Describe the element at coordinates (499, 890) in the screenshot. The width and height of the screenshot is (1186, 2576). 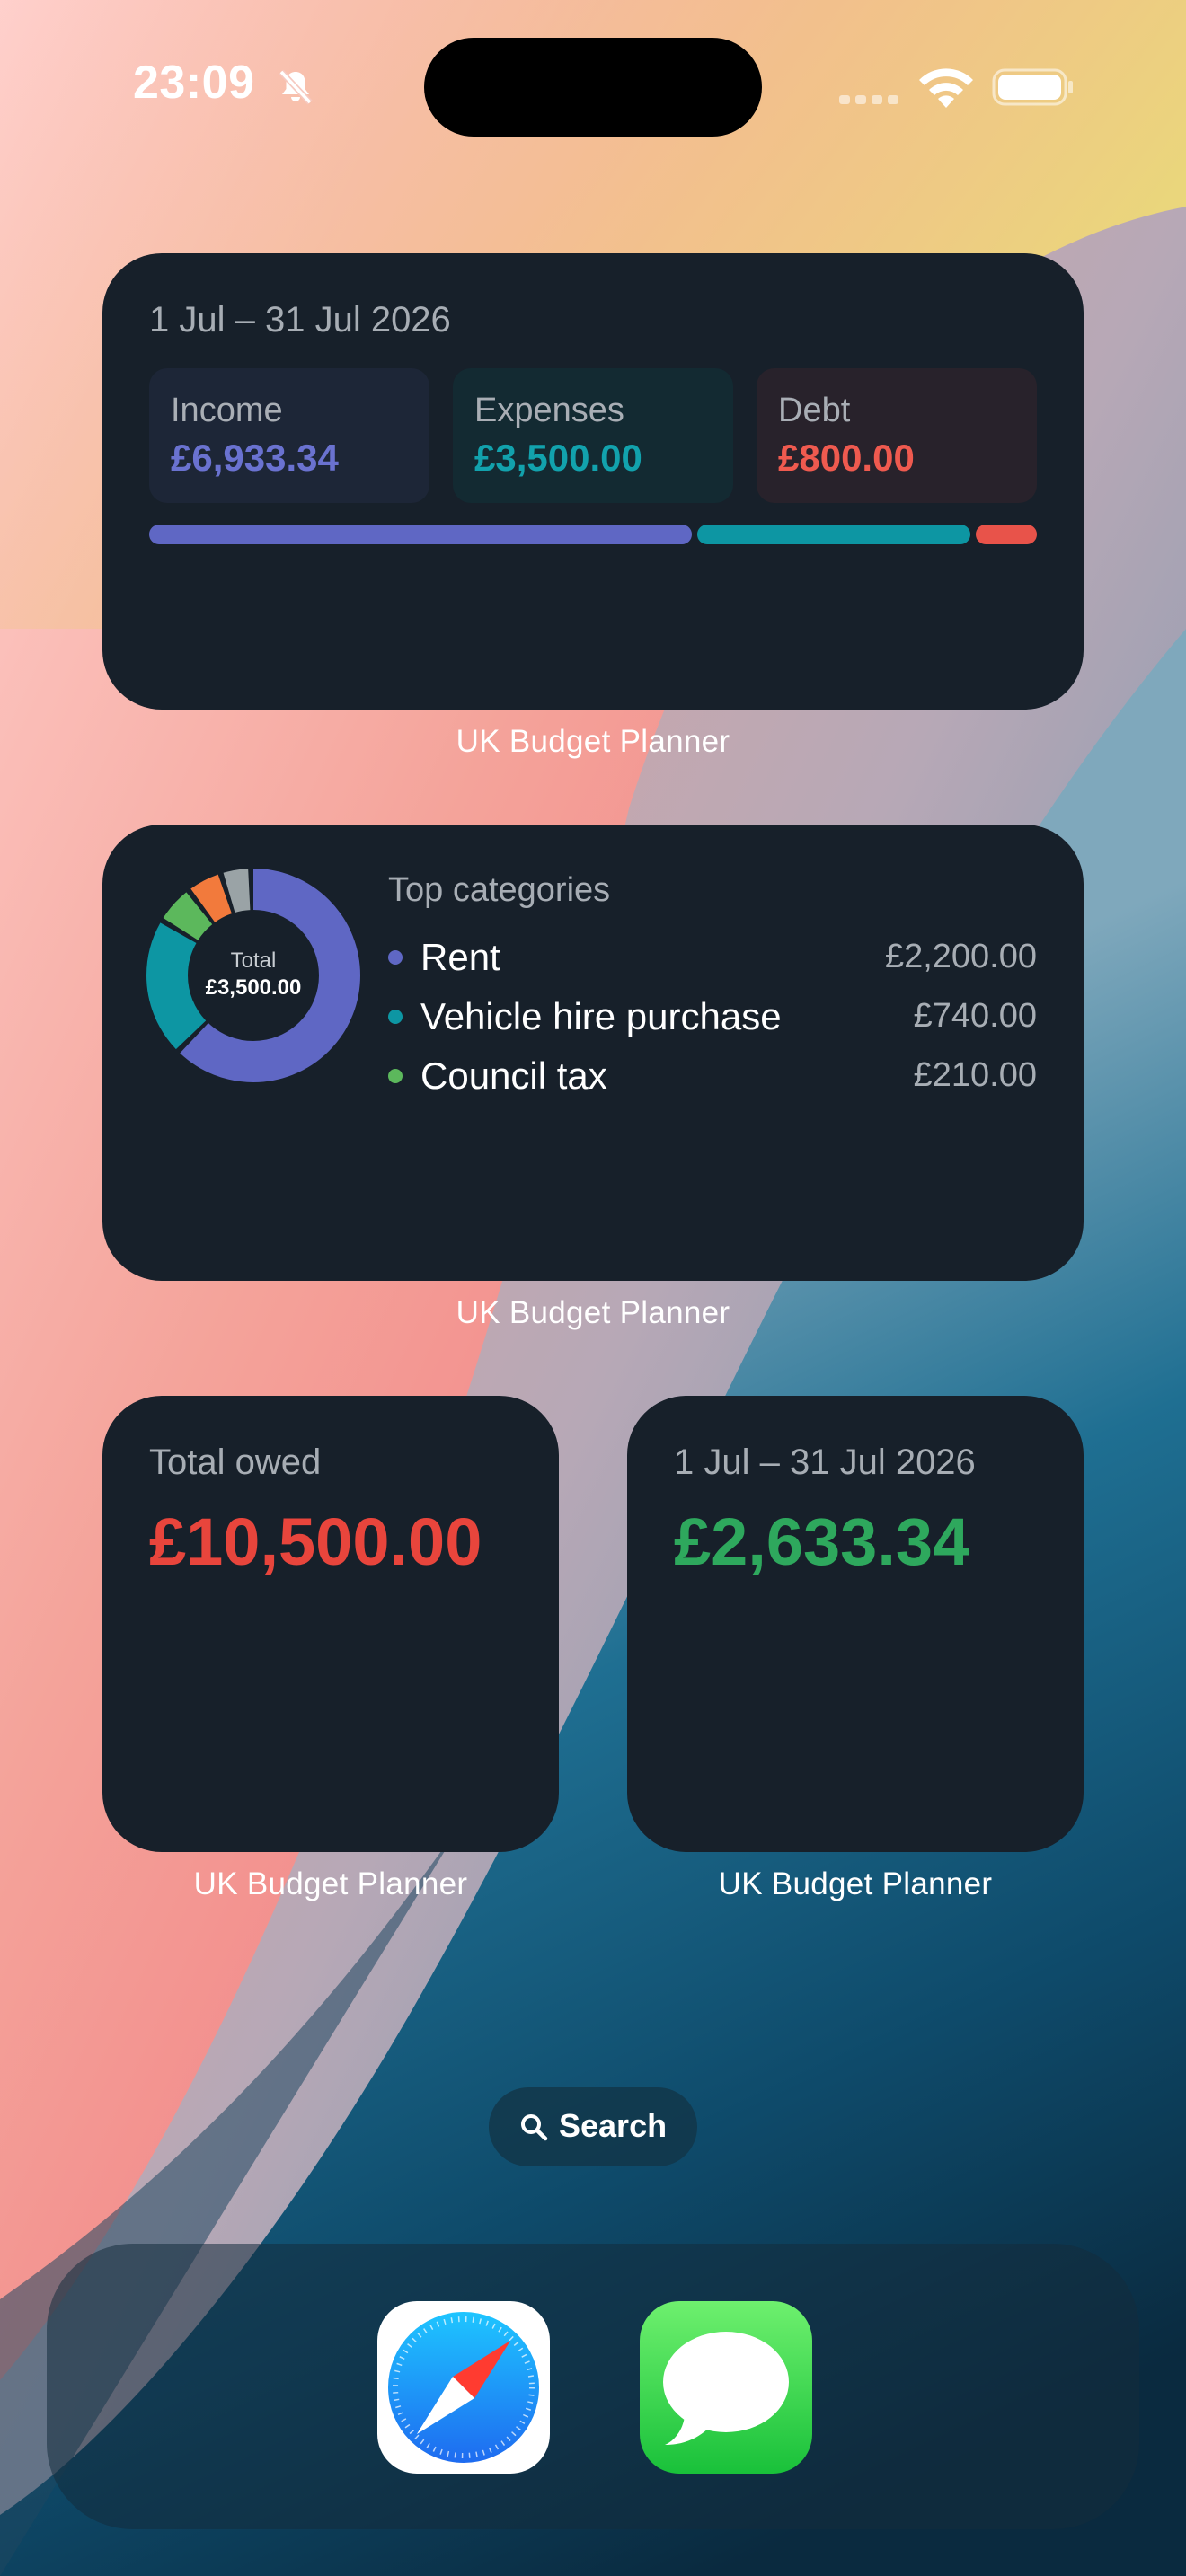
I see `top-categories-header: Top categories` at that location.